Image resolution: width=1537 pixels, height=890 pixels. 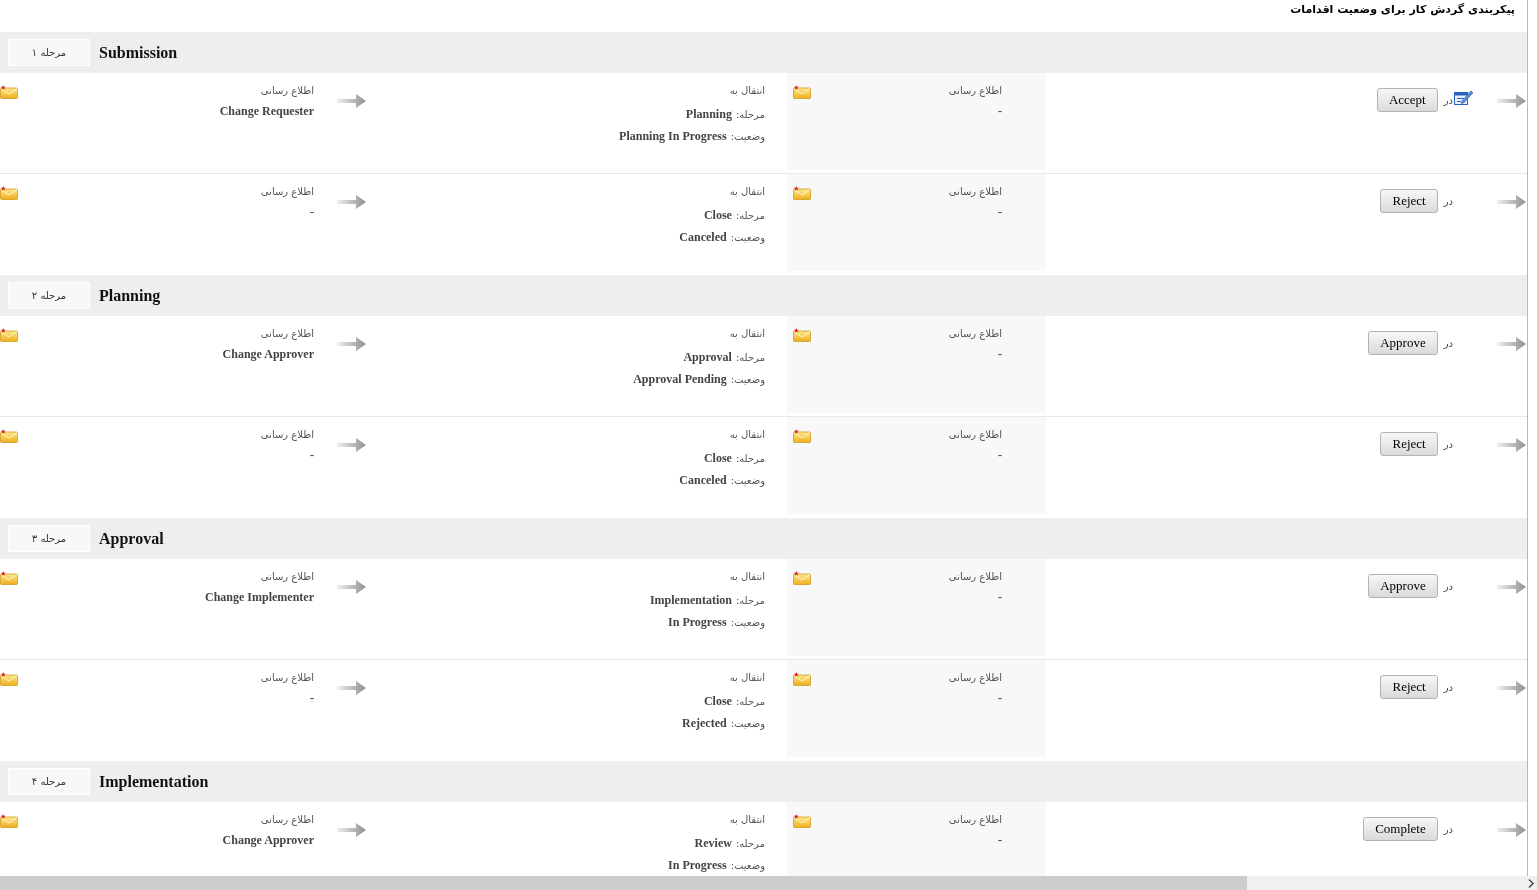 What do you see at coordinates (49, 295) in the screenshot?
I see `stage-badge: مرحله ۲` at bounding box center [49, 295].